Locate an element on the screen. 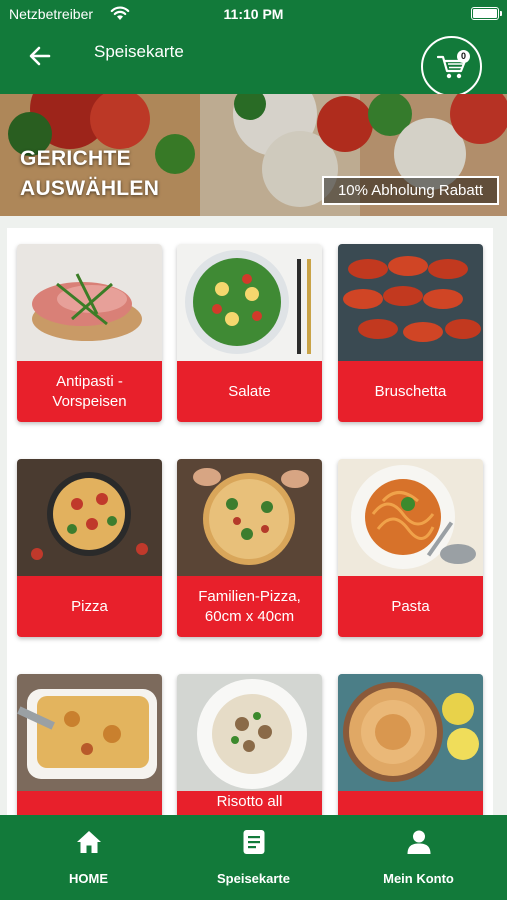  category-card-familien-pizza: Familien-Pizza, 60cm x 40cm is located at coordinates (249, 548).